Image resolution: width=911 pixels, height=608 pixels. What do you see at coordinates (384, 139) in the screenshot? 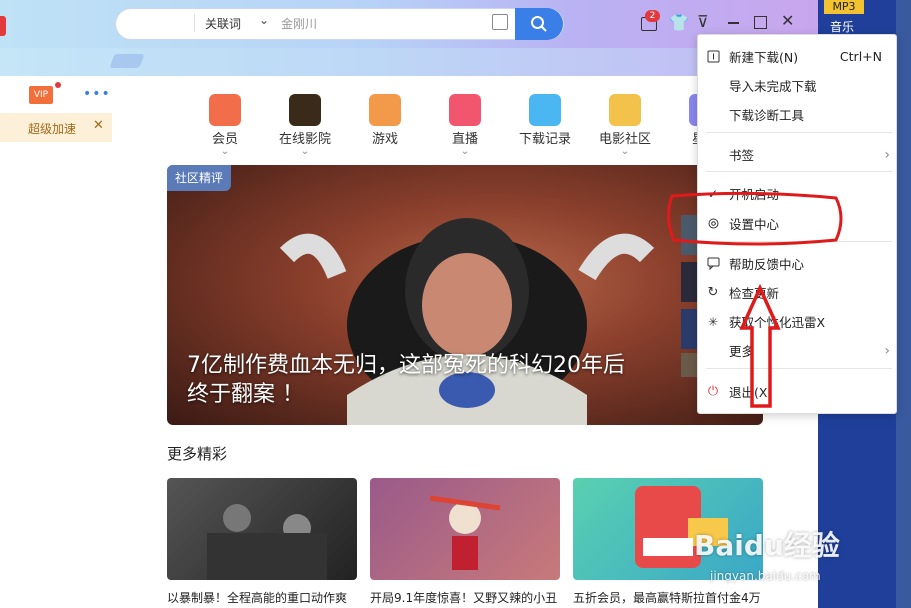
I see `category-label: 游戏` at bounding box center [384, 139].